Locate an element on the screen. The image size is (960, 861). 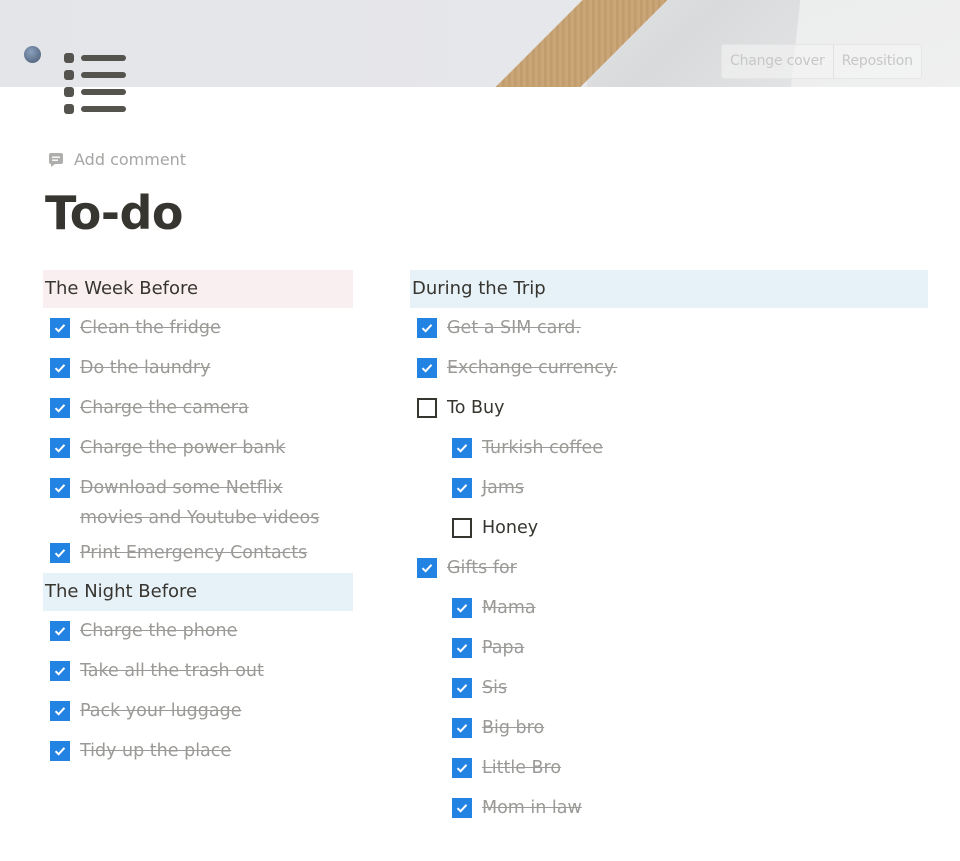
add-comment-label: Add comment is located at coordinates (130, 159).